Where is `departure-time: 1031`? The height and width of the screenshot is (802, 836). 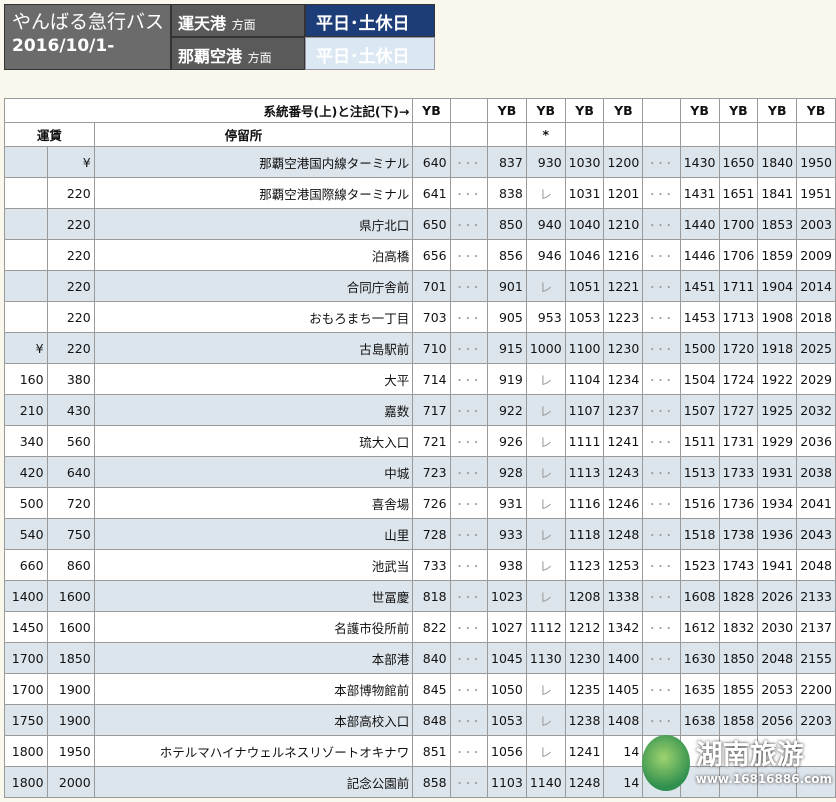 departure-time: 1031 is located at coordinates (584, 193).